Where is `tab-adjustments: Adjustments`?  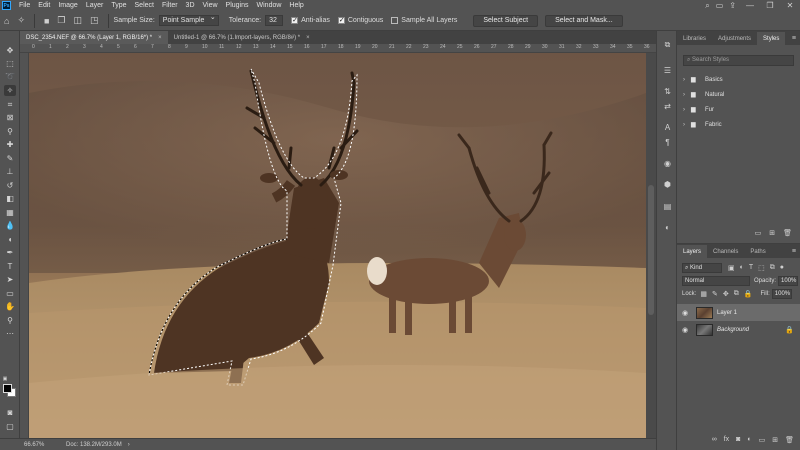
tab-adjustments: Adjustments is located at coordinates (734, 38).